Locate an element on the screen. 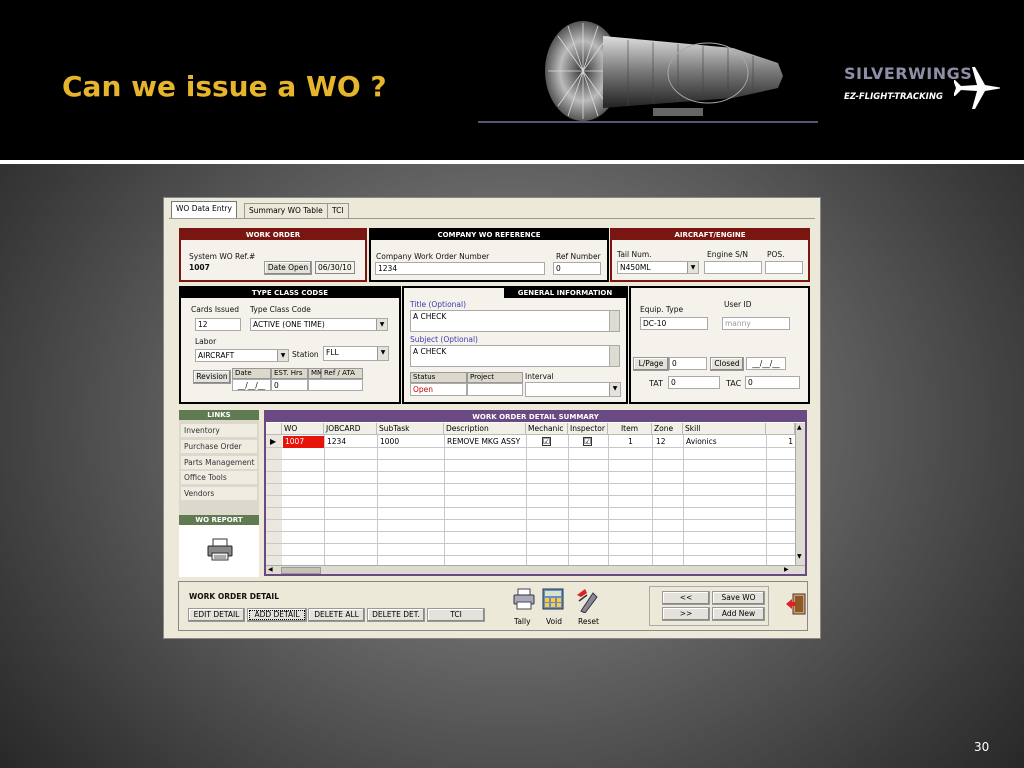 This screenshot has height=768, width=1024. type-class-code-label: Type Class Code is located at coordinates (280, 309).